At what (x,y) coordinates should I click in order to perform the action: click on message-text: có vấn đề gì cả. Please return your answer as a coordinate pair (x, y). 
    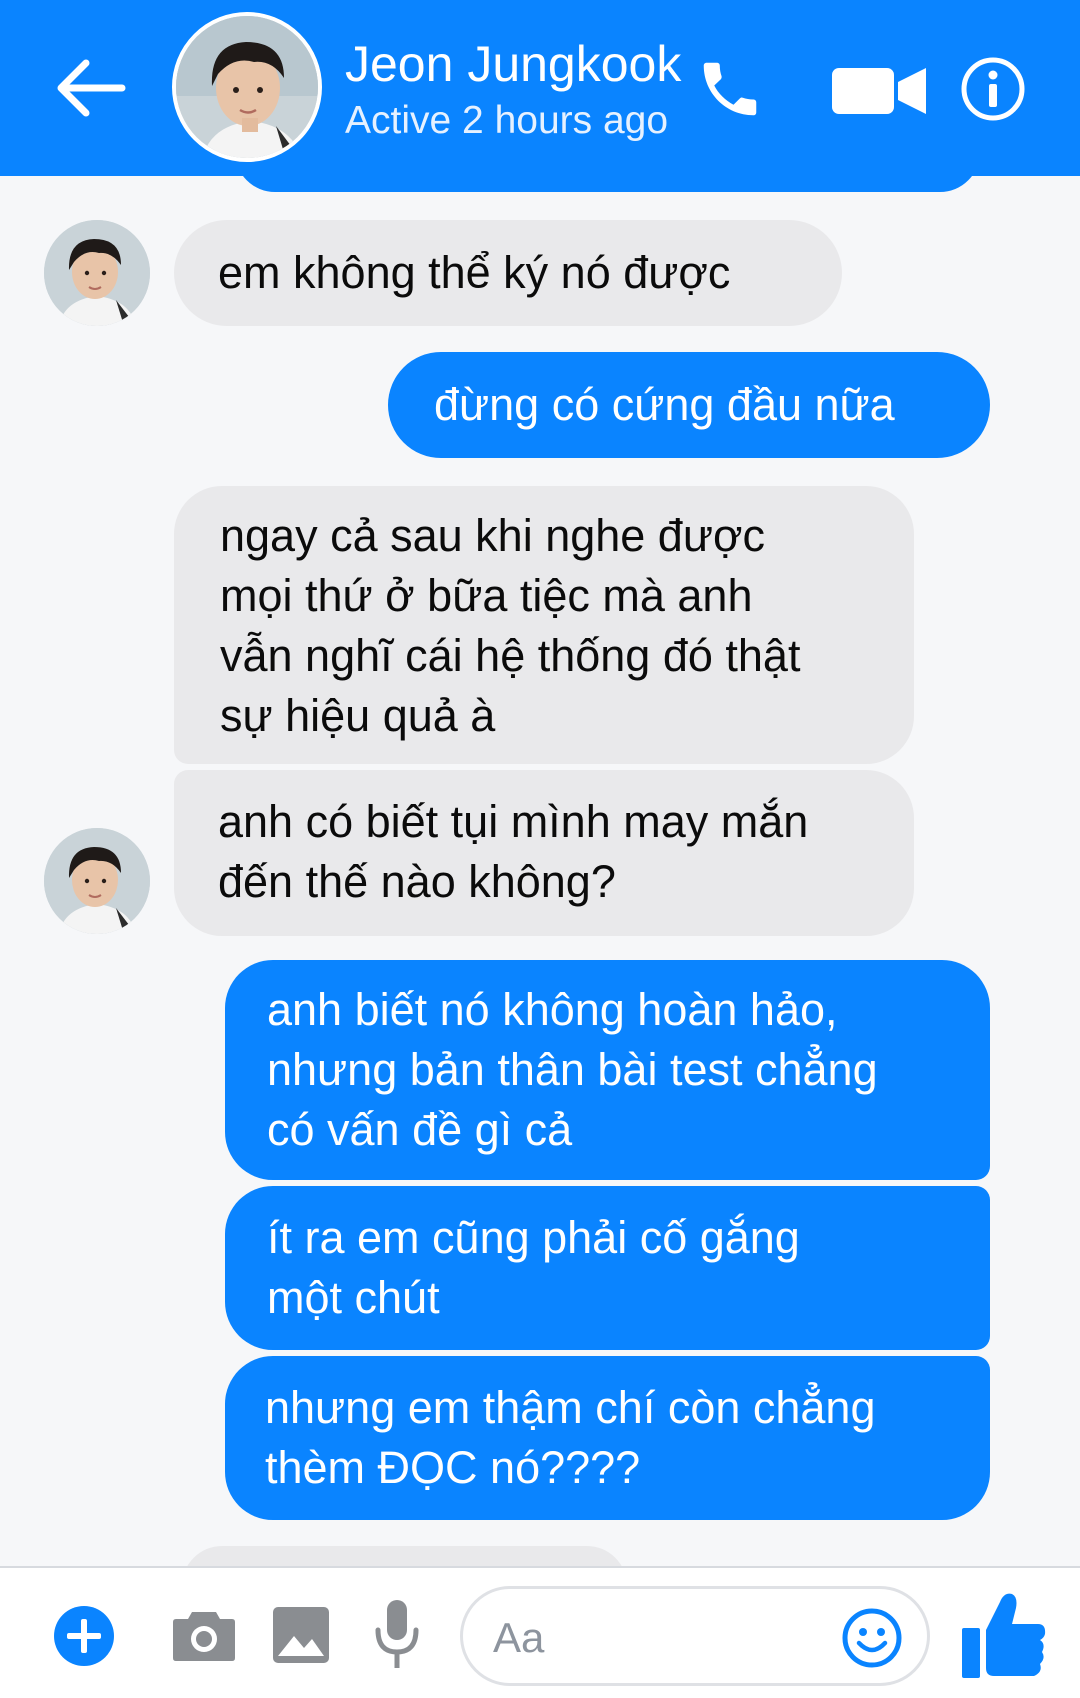
    Looking at the image, I should click on (420, 1129).